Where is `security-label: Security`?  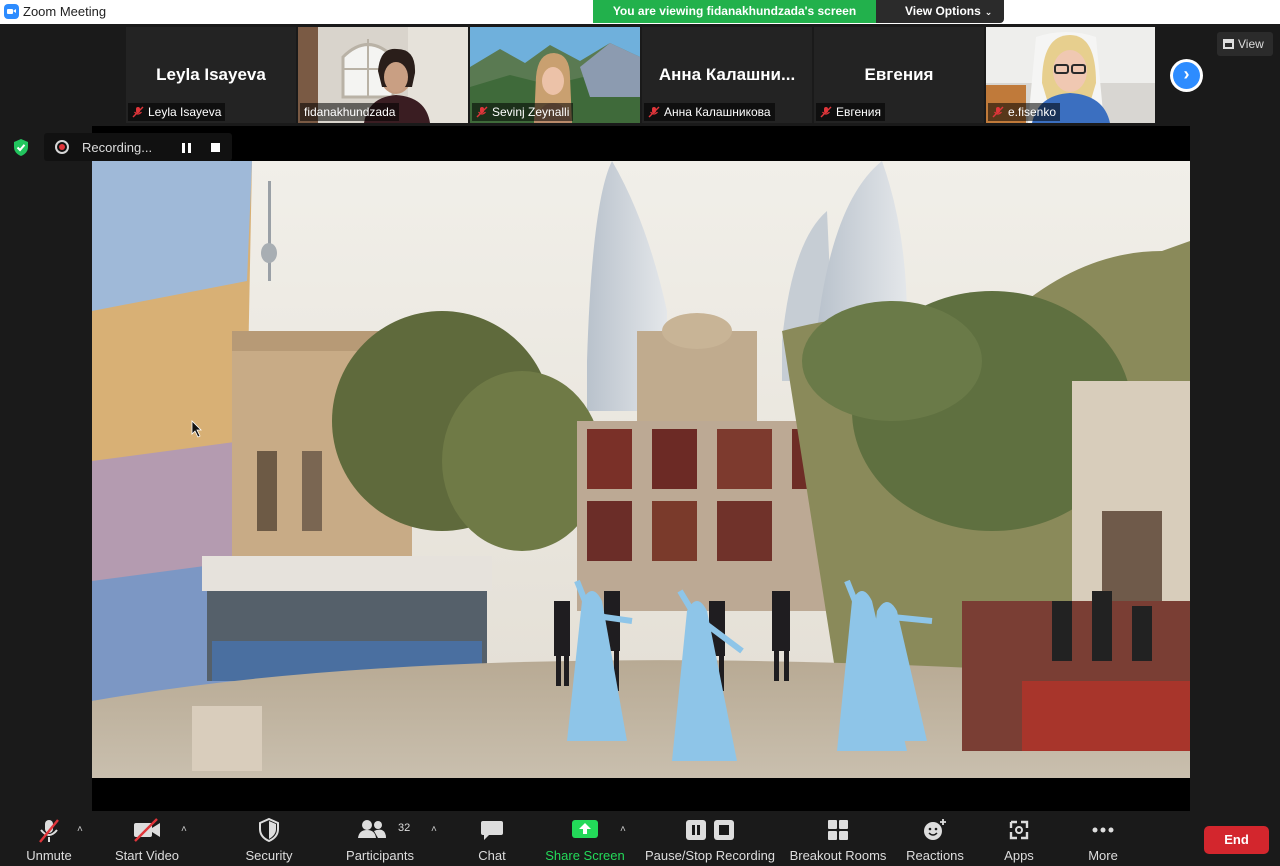 security-label: Security is located at coordinates (269, 855).